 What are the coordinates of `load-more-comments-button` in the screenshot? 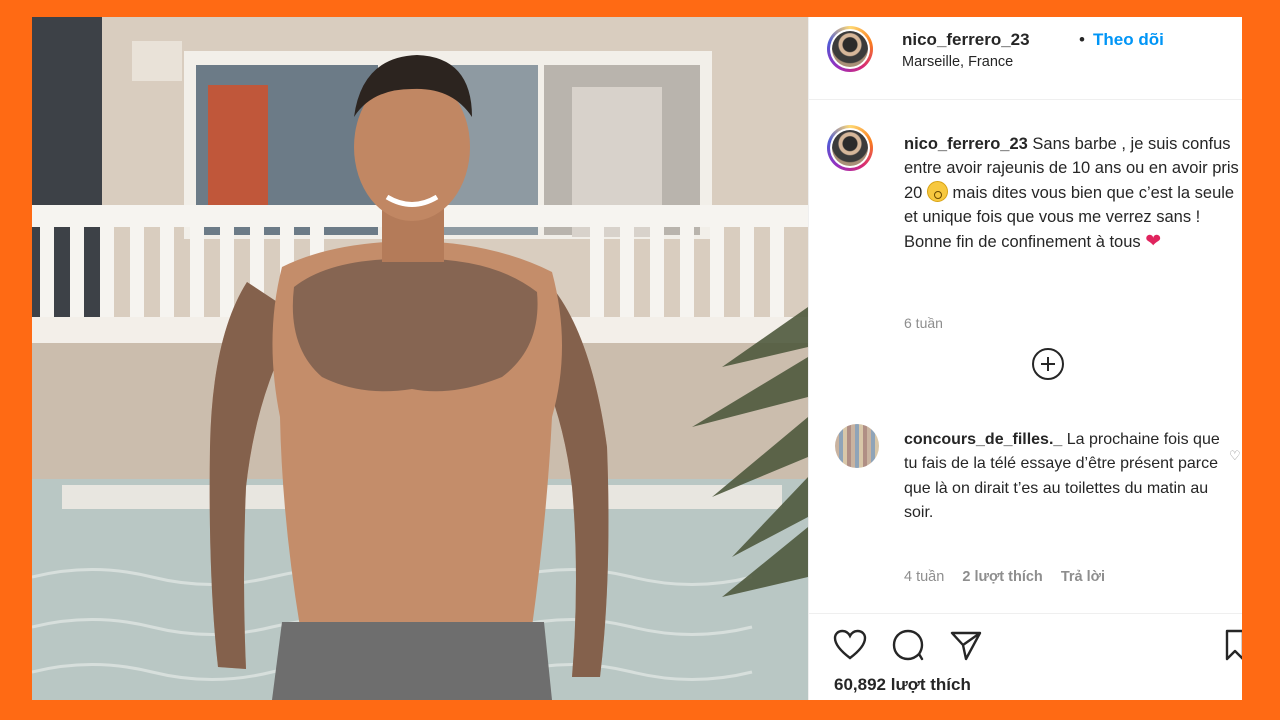 It's located at (1048, 364).